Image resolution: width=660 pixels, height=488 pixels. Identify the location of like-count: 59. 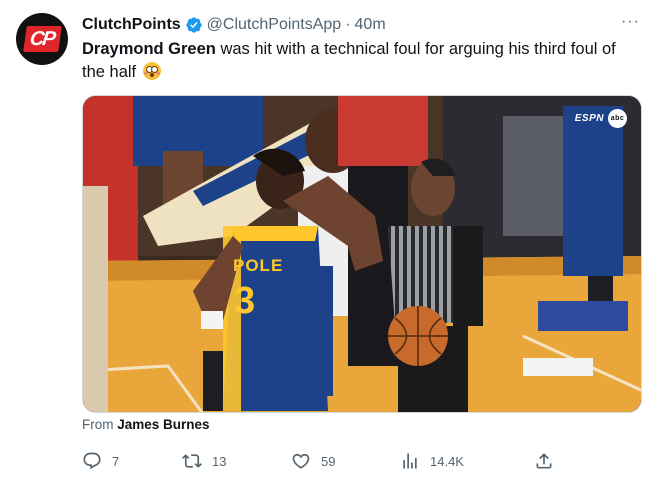
(328, 461).